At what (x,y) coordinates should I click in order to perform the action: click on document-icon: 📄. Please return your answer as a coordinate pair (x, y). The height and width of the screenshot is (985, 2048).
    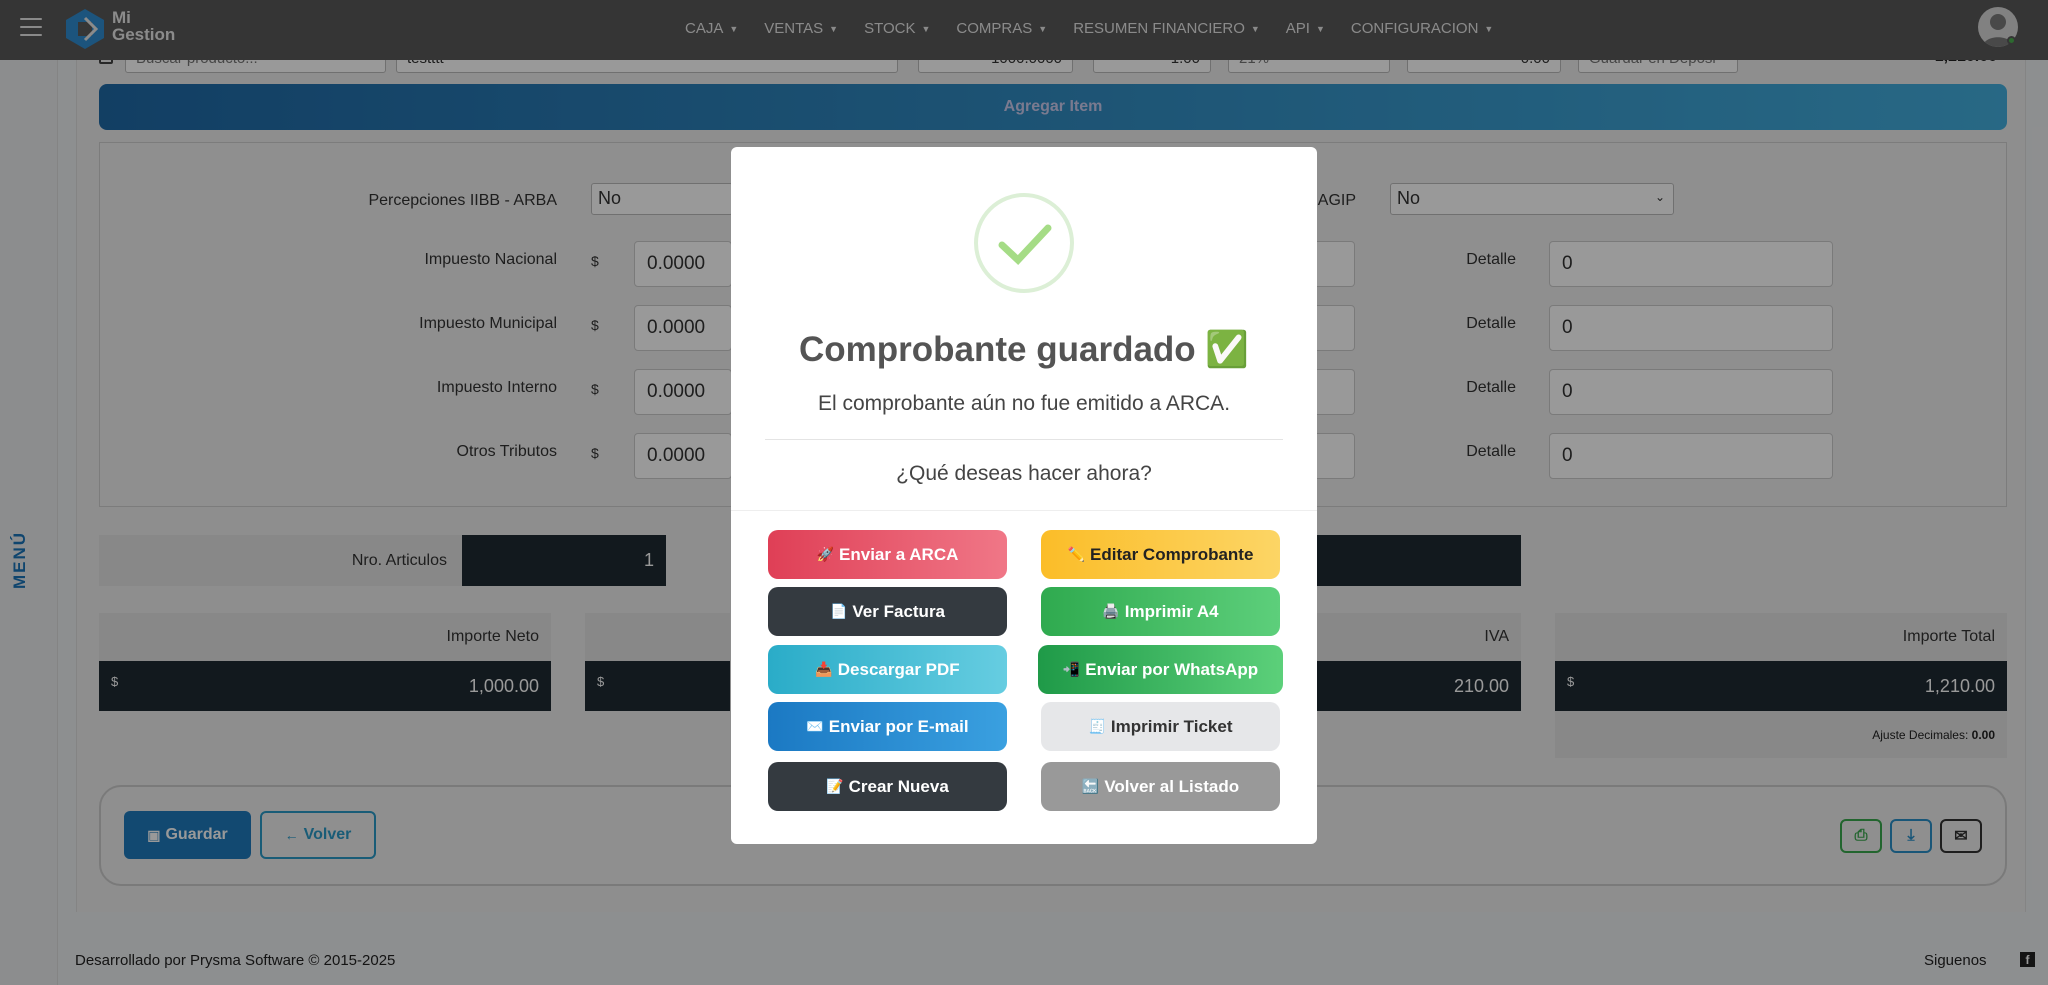
    Looking at the image, I should click on (838, 611).